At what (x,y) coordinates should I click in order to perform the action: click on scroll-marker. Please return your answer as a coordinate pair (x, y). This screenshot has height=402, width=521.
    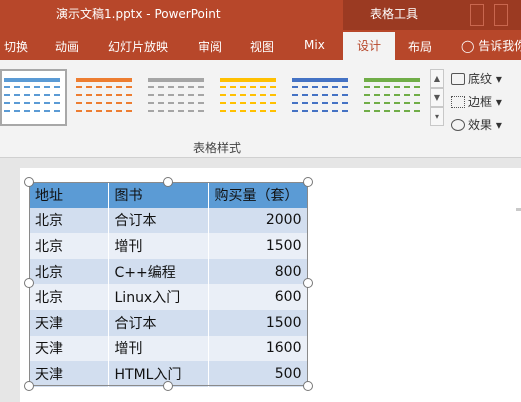
    Looking at the image, I should click on (518, 209).